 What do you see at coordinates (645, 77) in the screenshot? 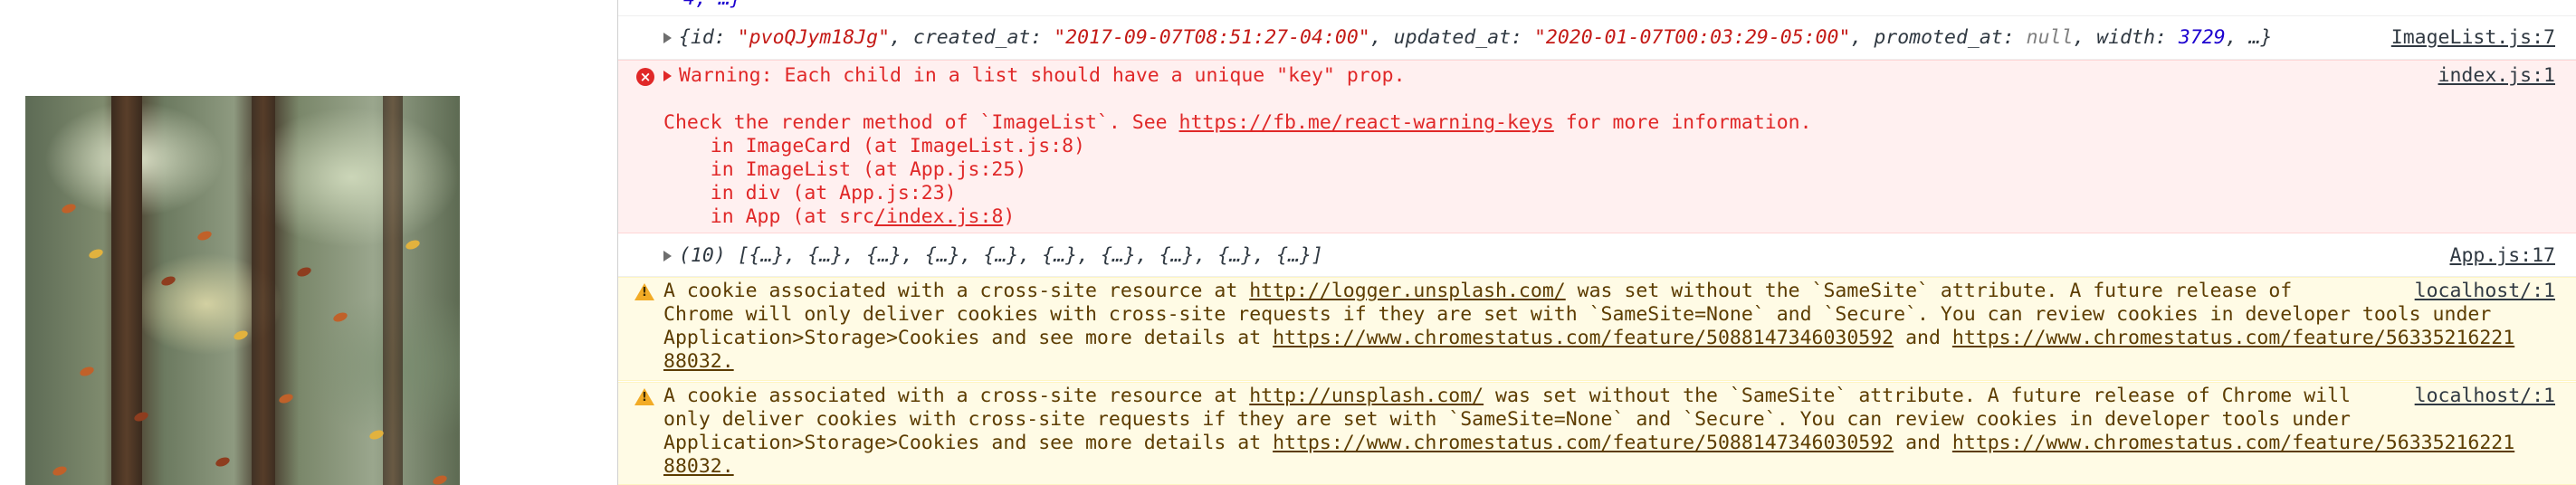
I see `x-circle-icon: ×` at bounding box center [645, 77].